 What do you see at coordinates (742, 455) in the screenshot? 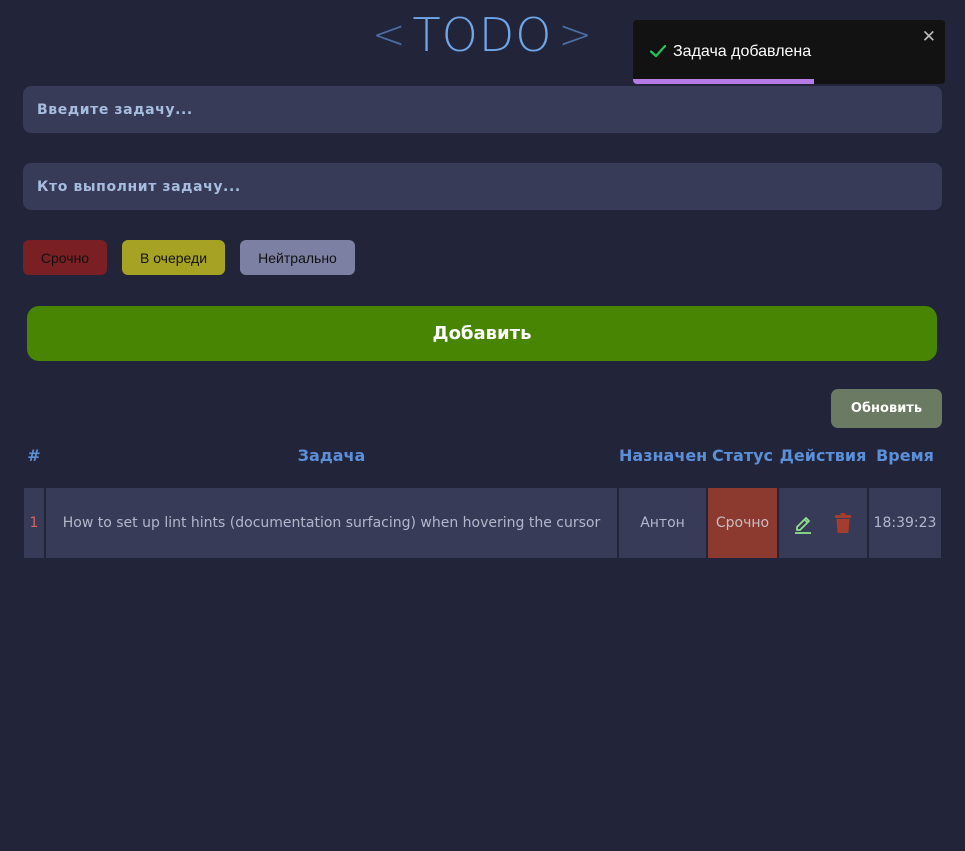
I see `header-status: Статус` at bounding box center [742, 455].